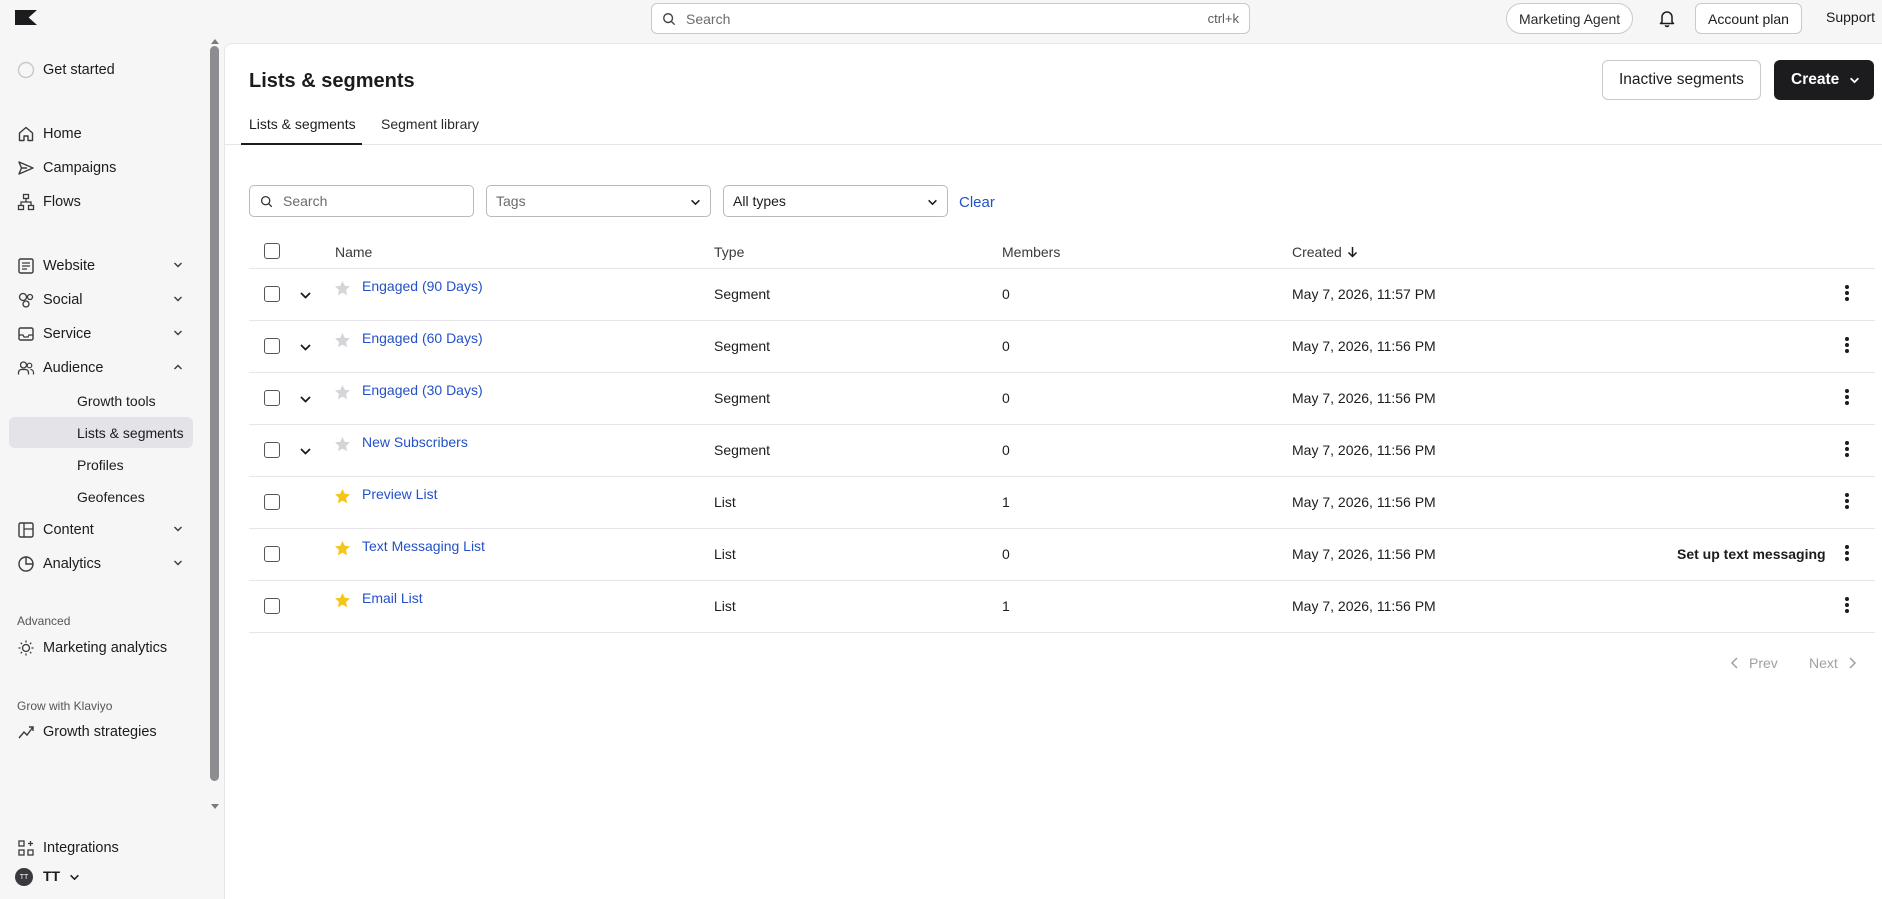 Image resolution: width=1882 pixels, height=899 pixels. Describe the element at coordinates (422, 338) in the screenshot. I see `list-name-link: Engaged (60 Days)` at that location.